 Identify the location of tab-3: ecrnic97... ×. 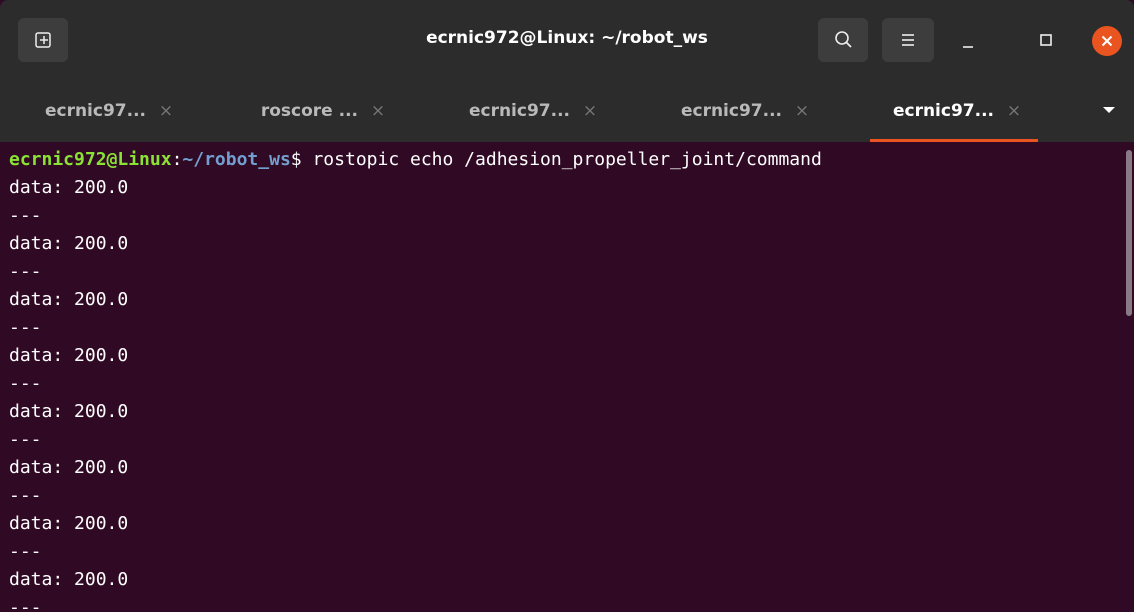
(530, 111).